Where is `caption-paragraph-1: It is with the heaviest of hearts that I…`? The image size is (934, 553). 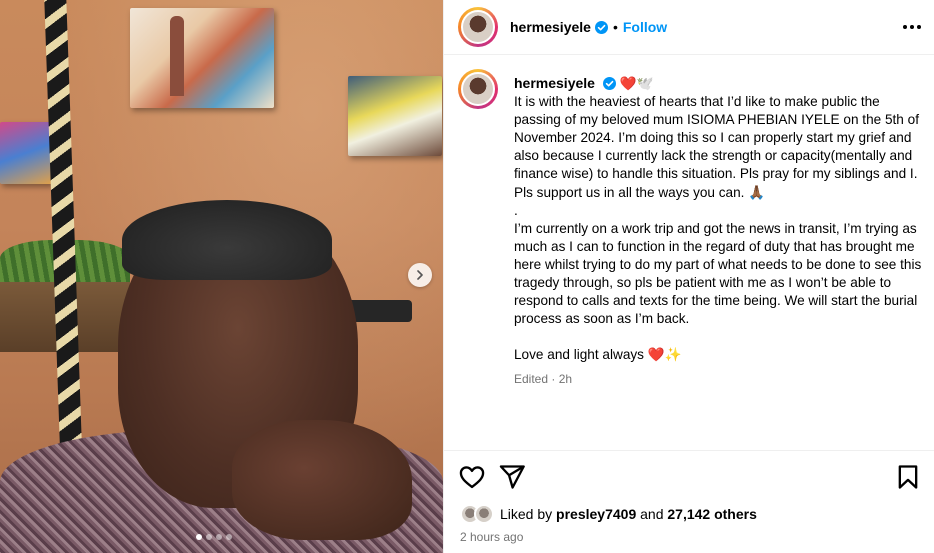 caption-paragraph-1: It is with the heaviest of hearts that I… is located at coordinates (716, 147).